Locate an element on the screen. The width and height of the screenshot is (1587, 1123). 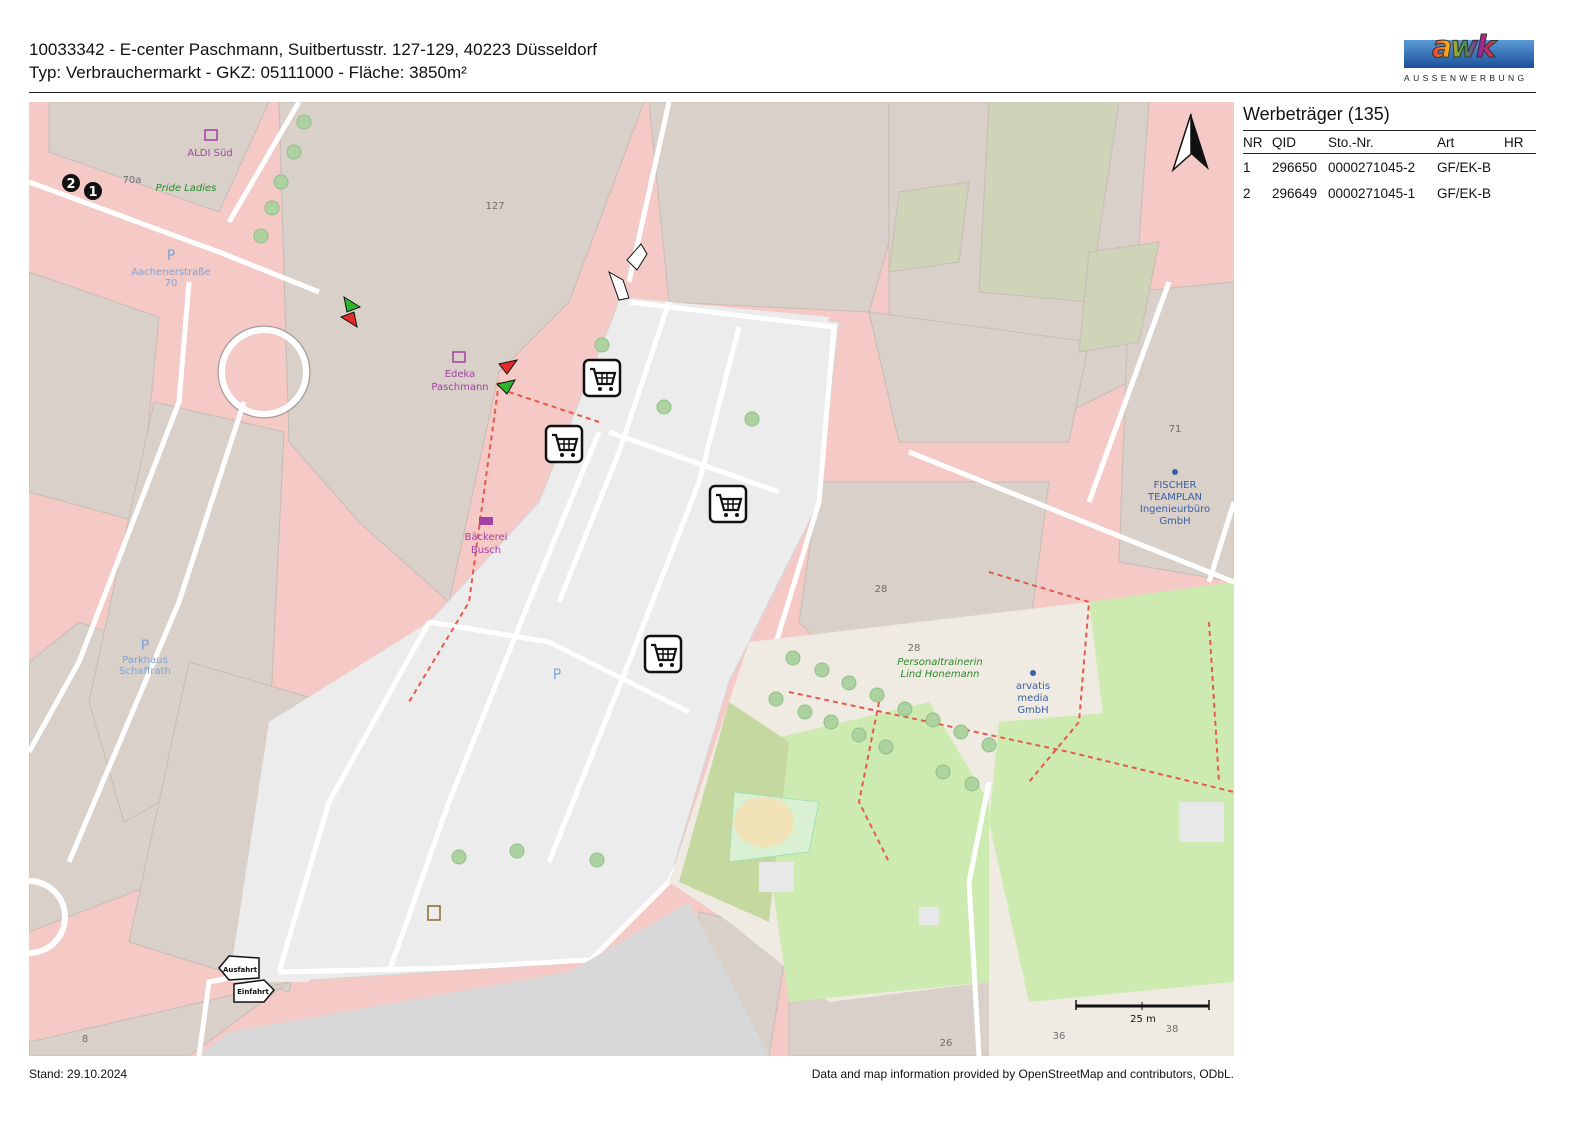
cell-sto: 0000271045-2 is located at coordinates (1372, 167).